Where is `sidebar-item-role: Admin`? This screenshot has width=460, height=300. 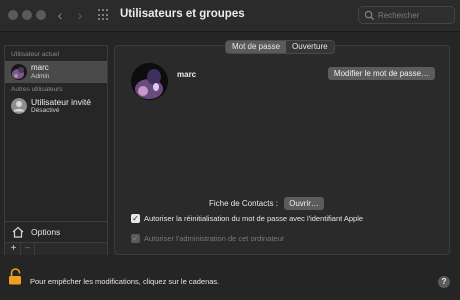 sidebar-item-role: Admin is located at coordinates (40, 76).